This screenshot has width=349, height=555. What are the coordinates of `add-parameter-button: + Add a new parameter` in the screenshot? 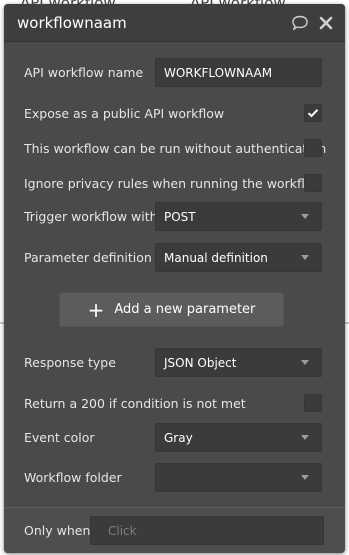 It's located at (171, 309).